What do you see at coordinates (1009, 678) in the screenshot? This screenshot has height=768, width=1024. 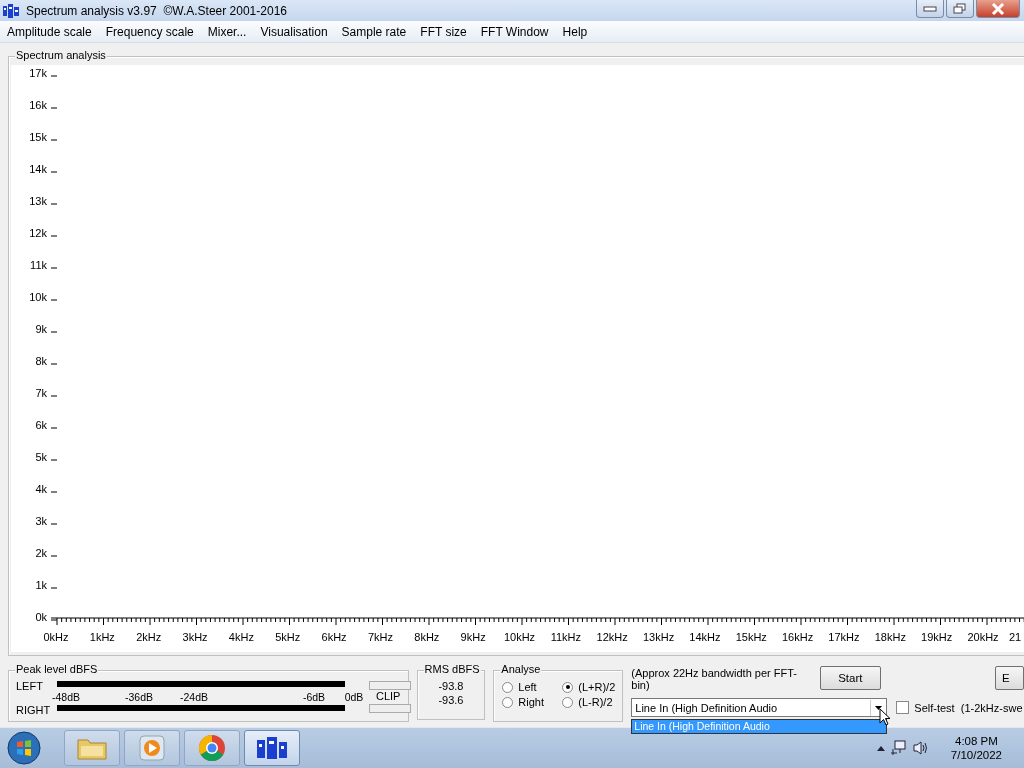 I see `side-button: E` at bounding box center [1009, 678].